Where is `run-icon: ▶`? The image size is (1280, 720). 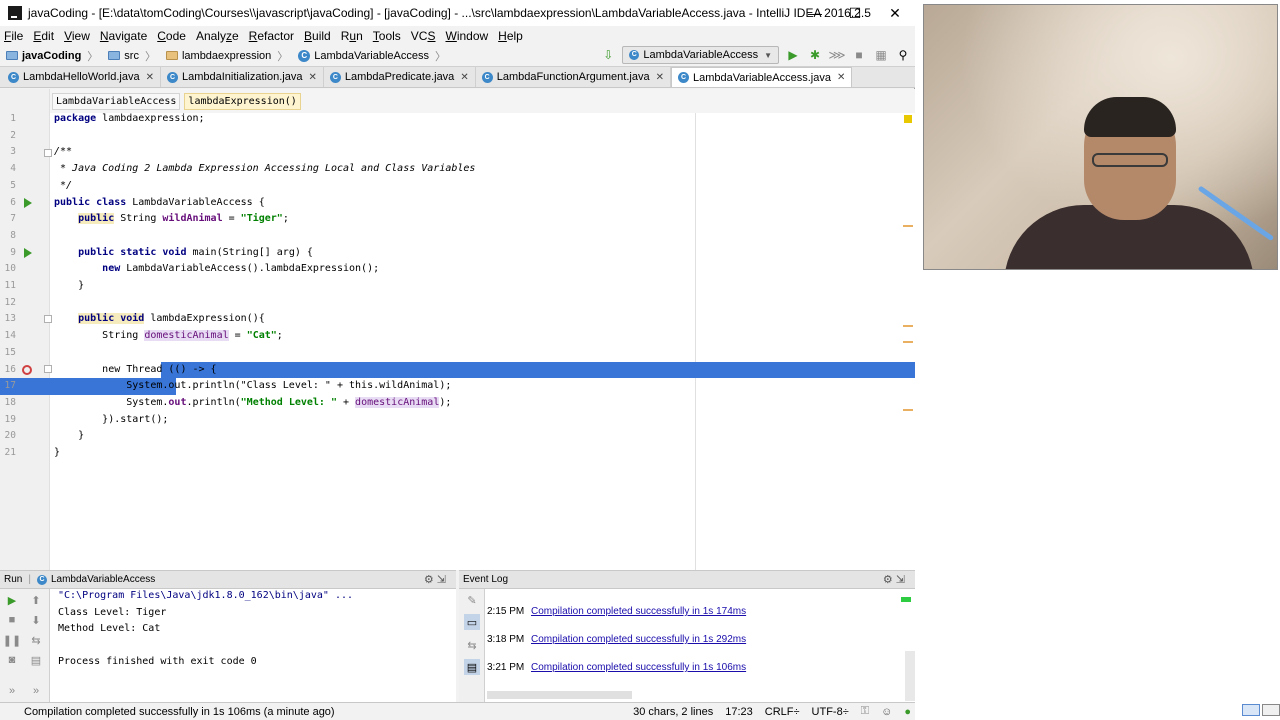 run-icon: ▶ is located at coordinates (793, 55).